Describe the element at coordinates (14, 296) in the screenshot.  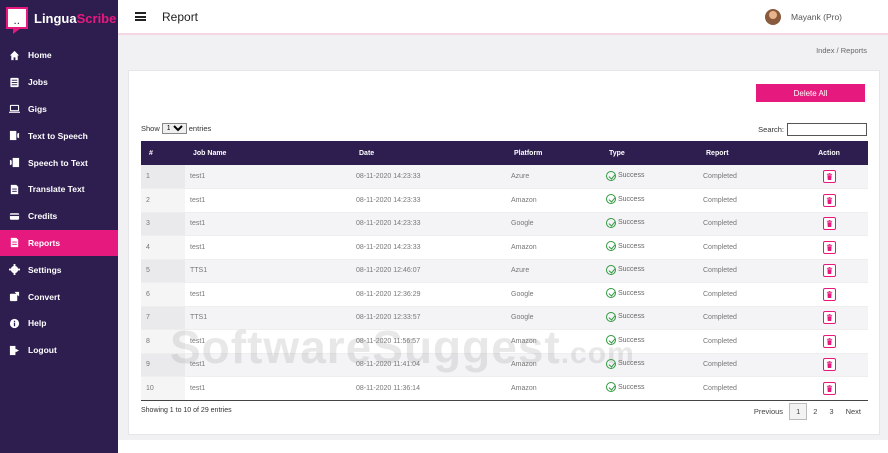
I see `convert-icon` at that location.